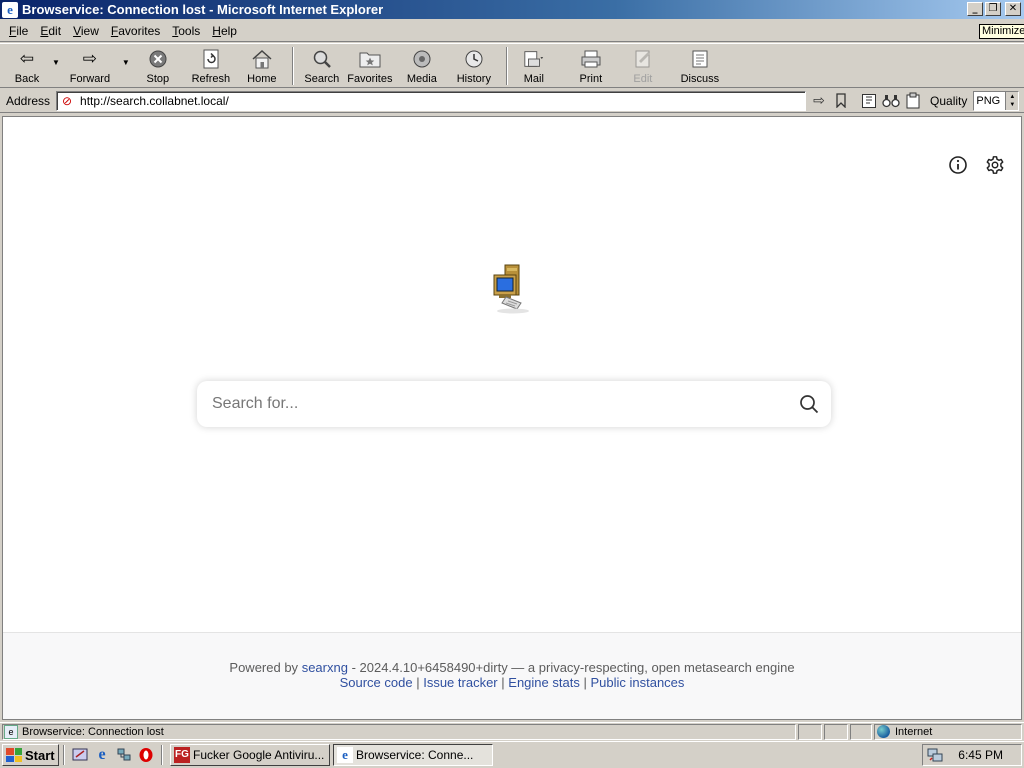  I want to click on system-tray: 6:45 PM, so click(972, 755).